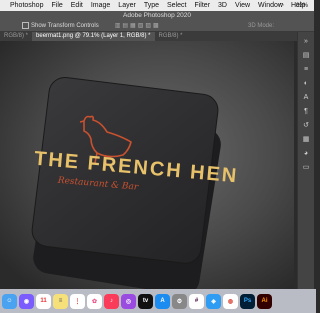 This screenshot has height=313, width=320. I want to click on photoshop-icon: Ps, so click(247, 301).